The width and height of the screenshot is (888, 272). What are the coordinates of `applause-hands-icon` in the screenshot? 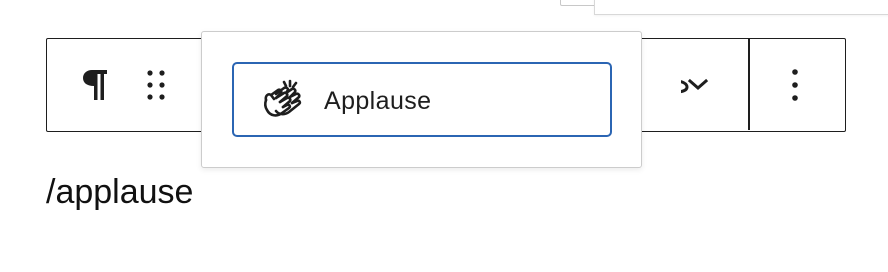 It's located at (283, 98).